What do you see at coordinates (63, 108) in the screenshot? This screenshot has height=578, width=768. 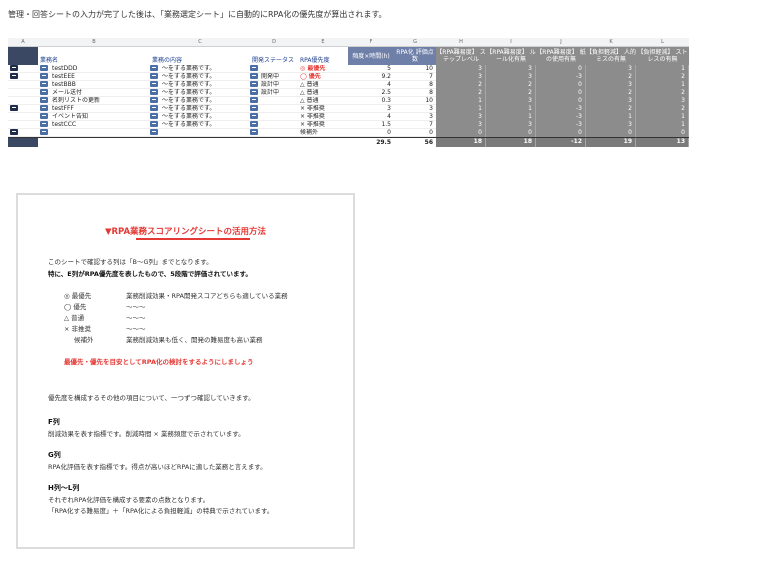 I see `task-name: testFFF` at bounding box center [63, 108].